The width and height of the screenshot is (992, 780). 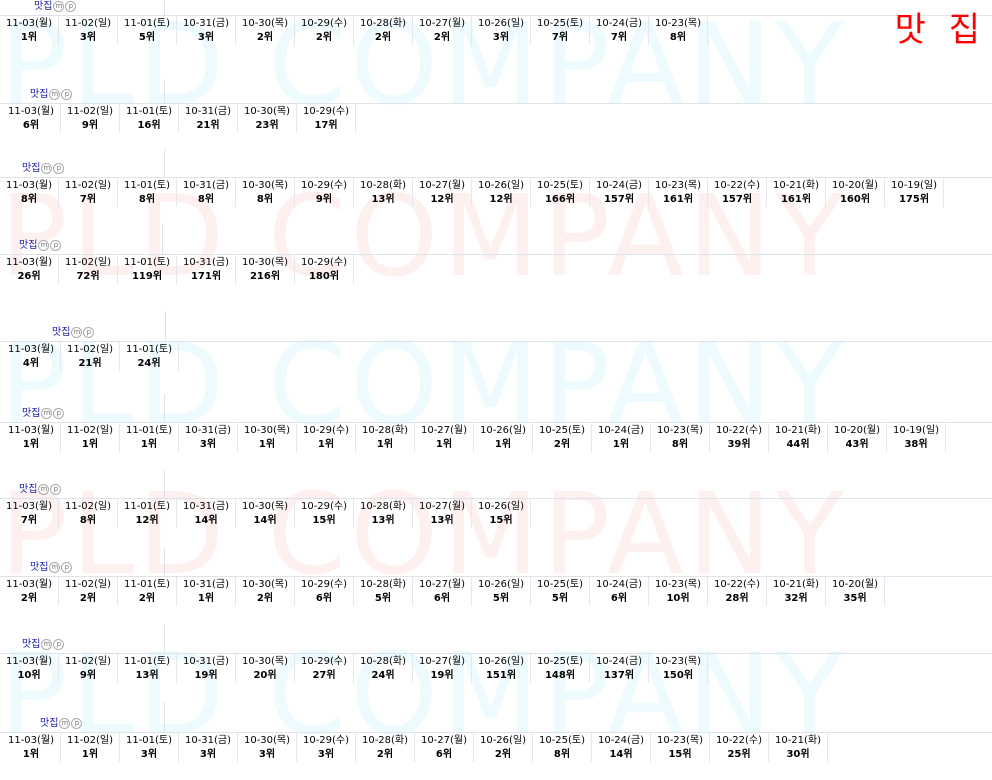 What do you see at coordinates (444, 747) in the screenshot?
I see `daily-rank-cell: 10-27(월) 6위` at bounding box center [444, 747].